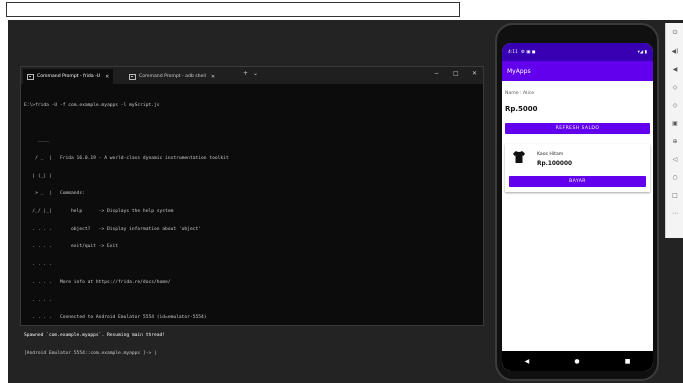 This screenshot has height=383, width=683. I want to click on minimize-button: −, so click(436, 73).